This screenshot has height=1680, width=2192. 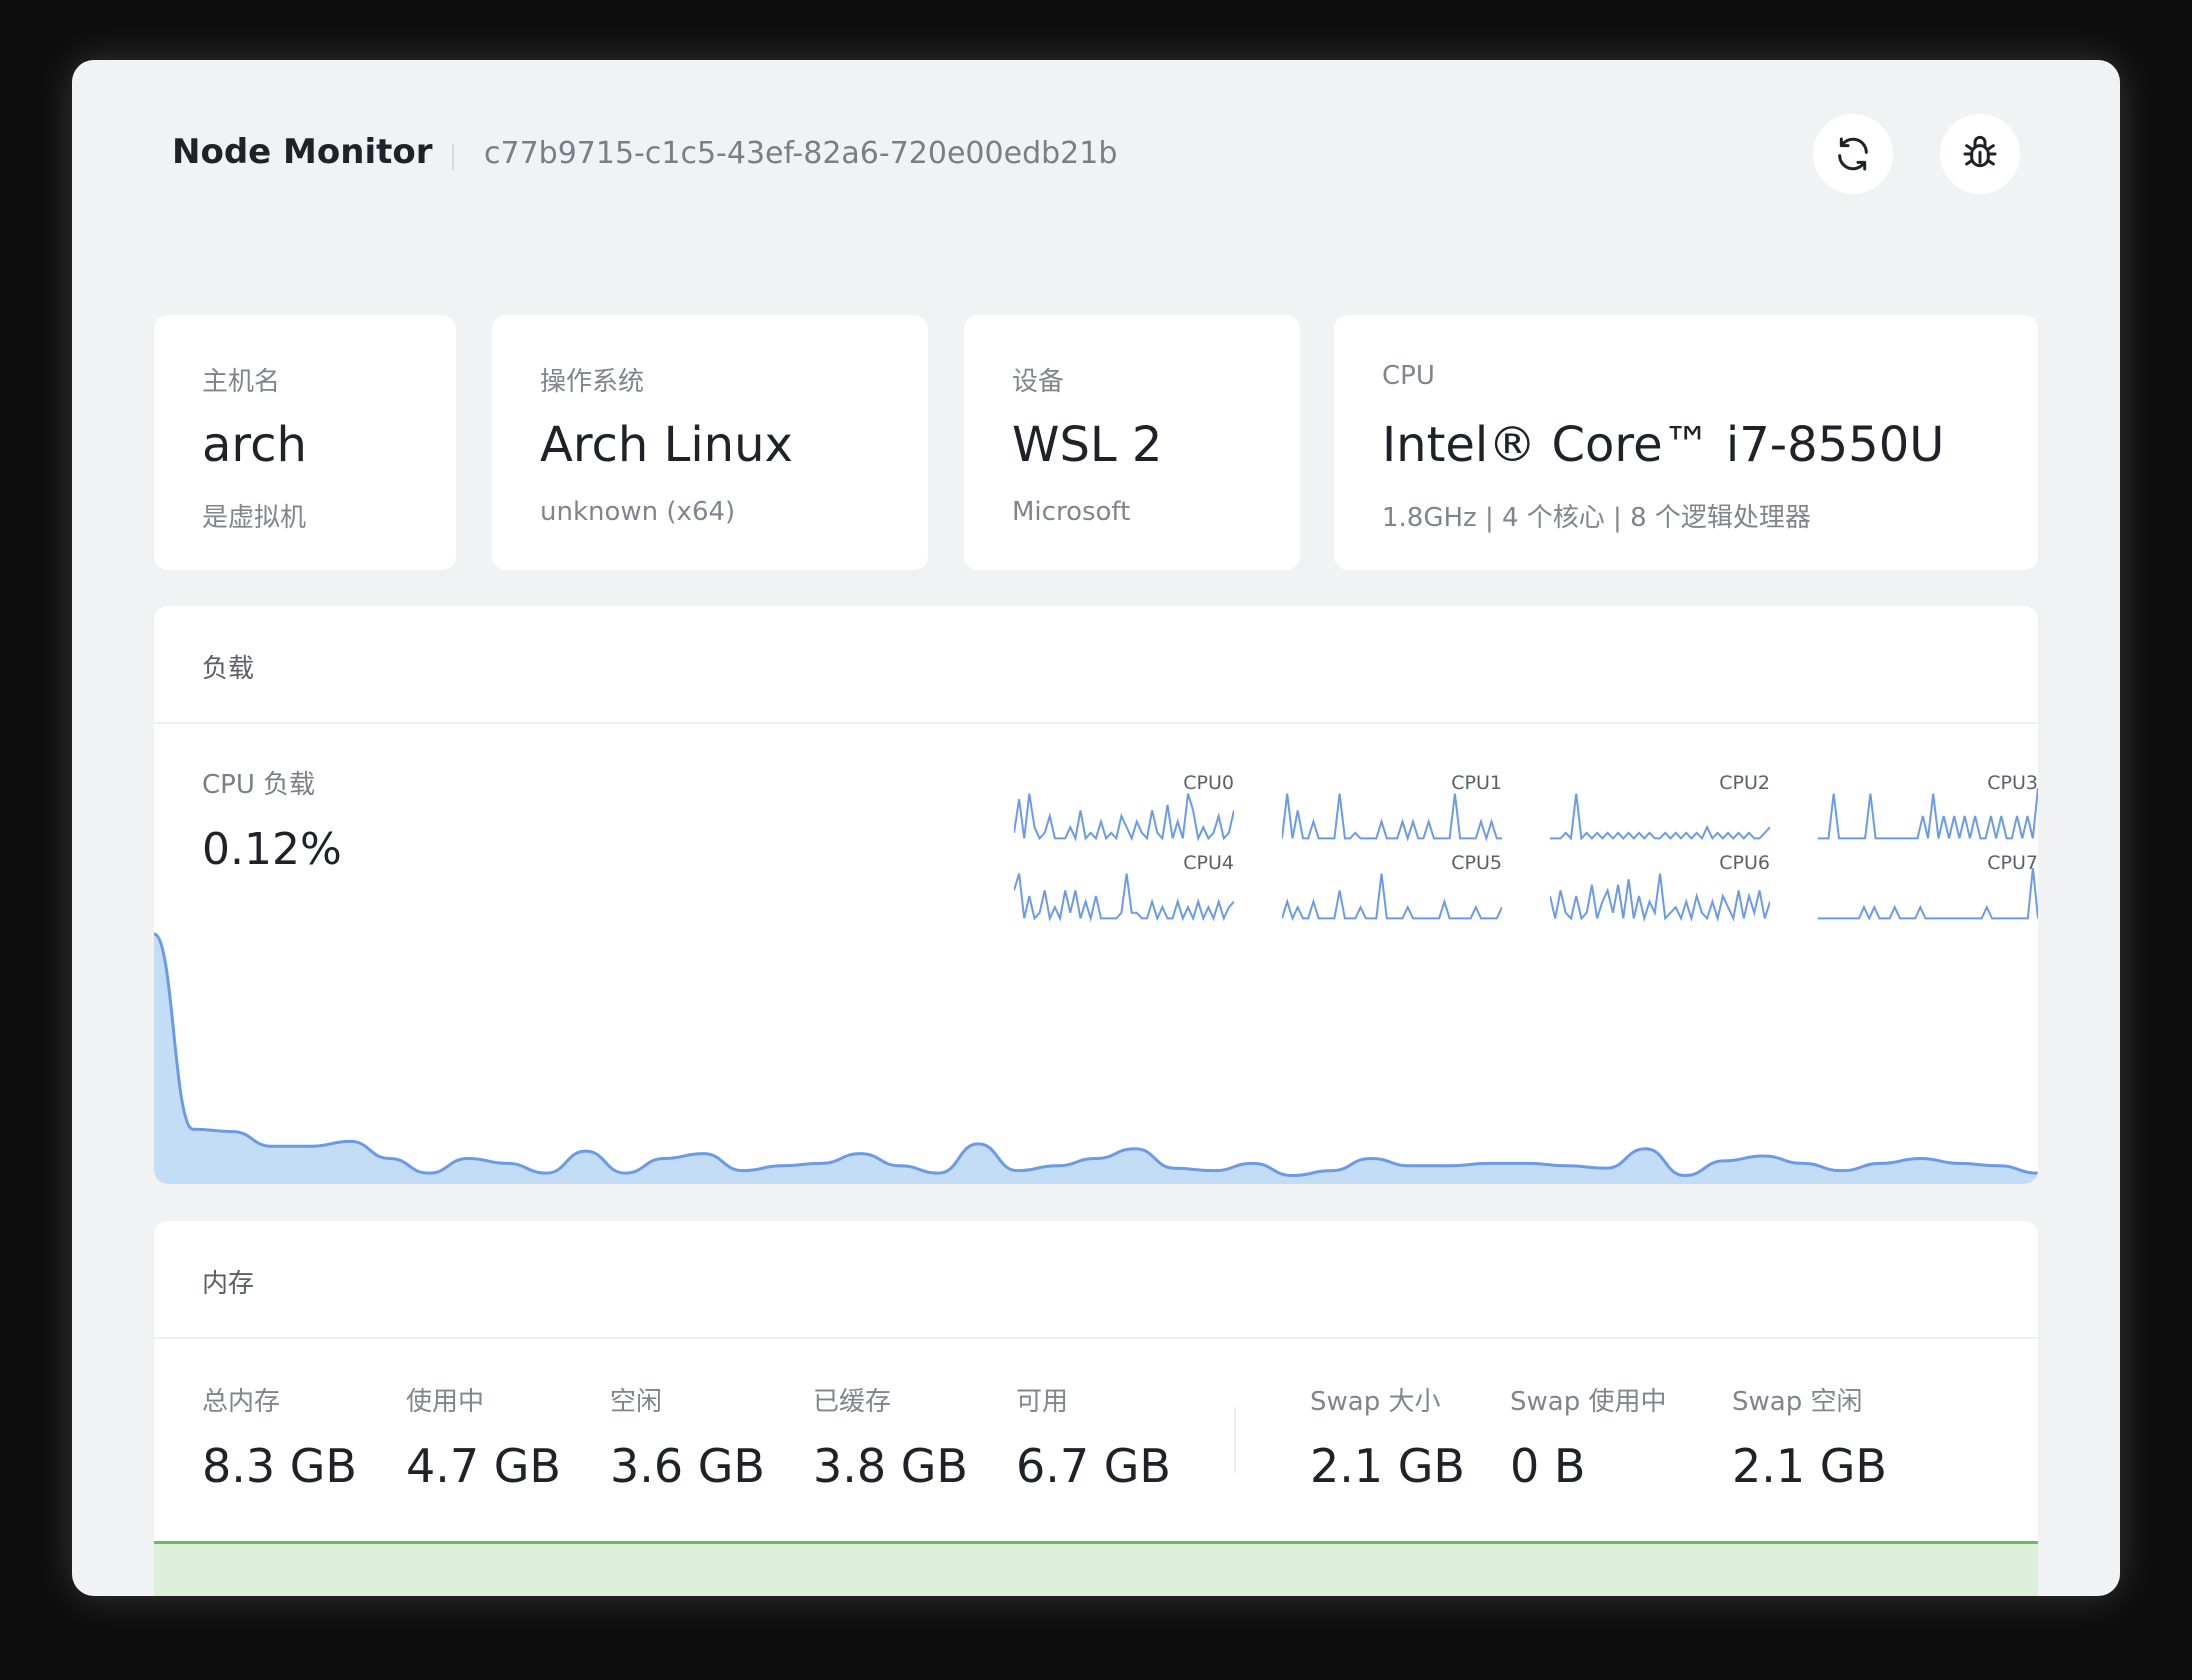 I want to click on core-series-cpu4, so click(x=1124, y=898).